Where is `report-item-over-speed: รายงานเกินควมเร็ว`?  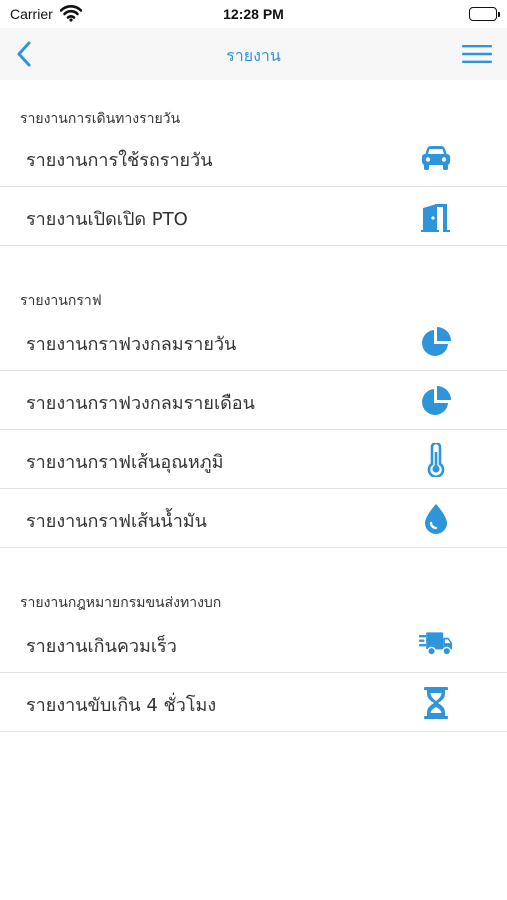
report-item-over-speed: รายงานเกินควมเร็ว is located at coordinates (253, 643).